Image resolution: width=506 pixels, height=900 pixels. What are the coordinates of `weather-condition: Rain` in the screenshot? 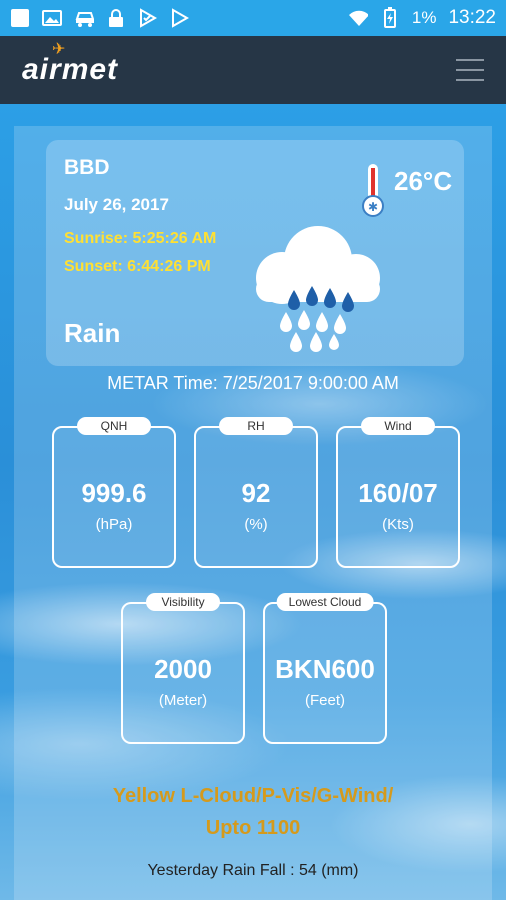 It's located at (92, 333).